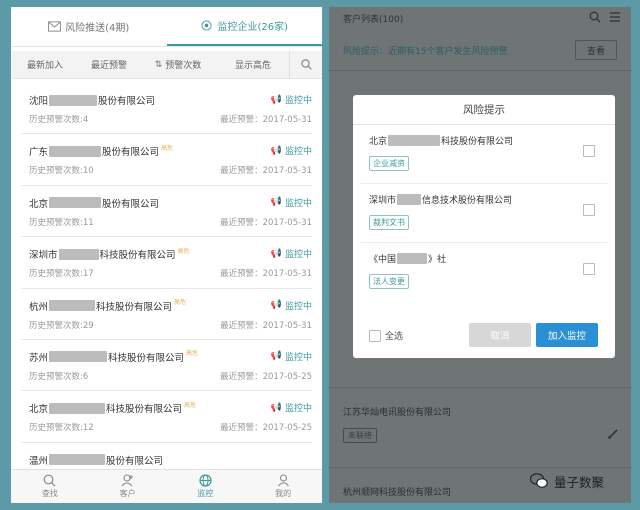 This screenshot has height=510, width=640. What do you see at coordinates (567, 335) in the screenshot?
I see `add-monitor-button: 加入监控` at bounding box center [567, 335].